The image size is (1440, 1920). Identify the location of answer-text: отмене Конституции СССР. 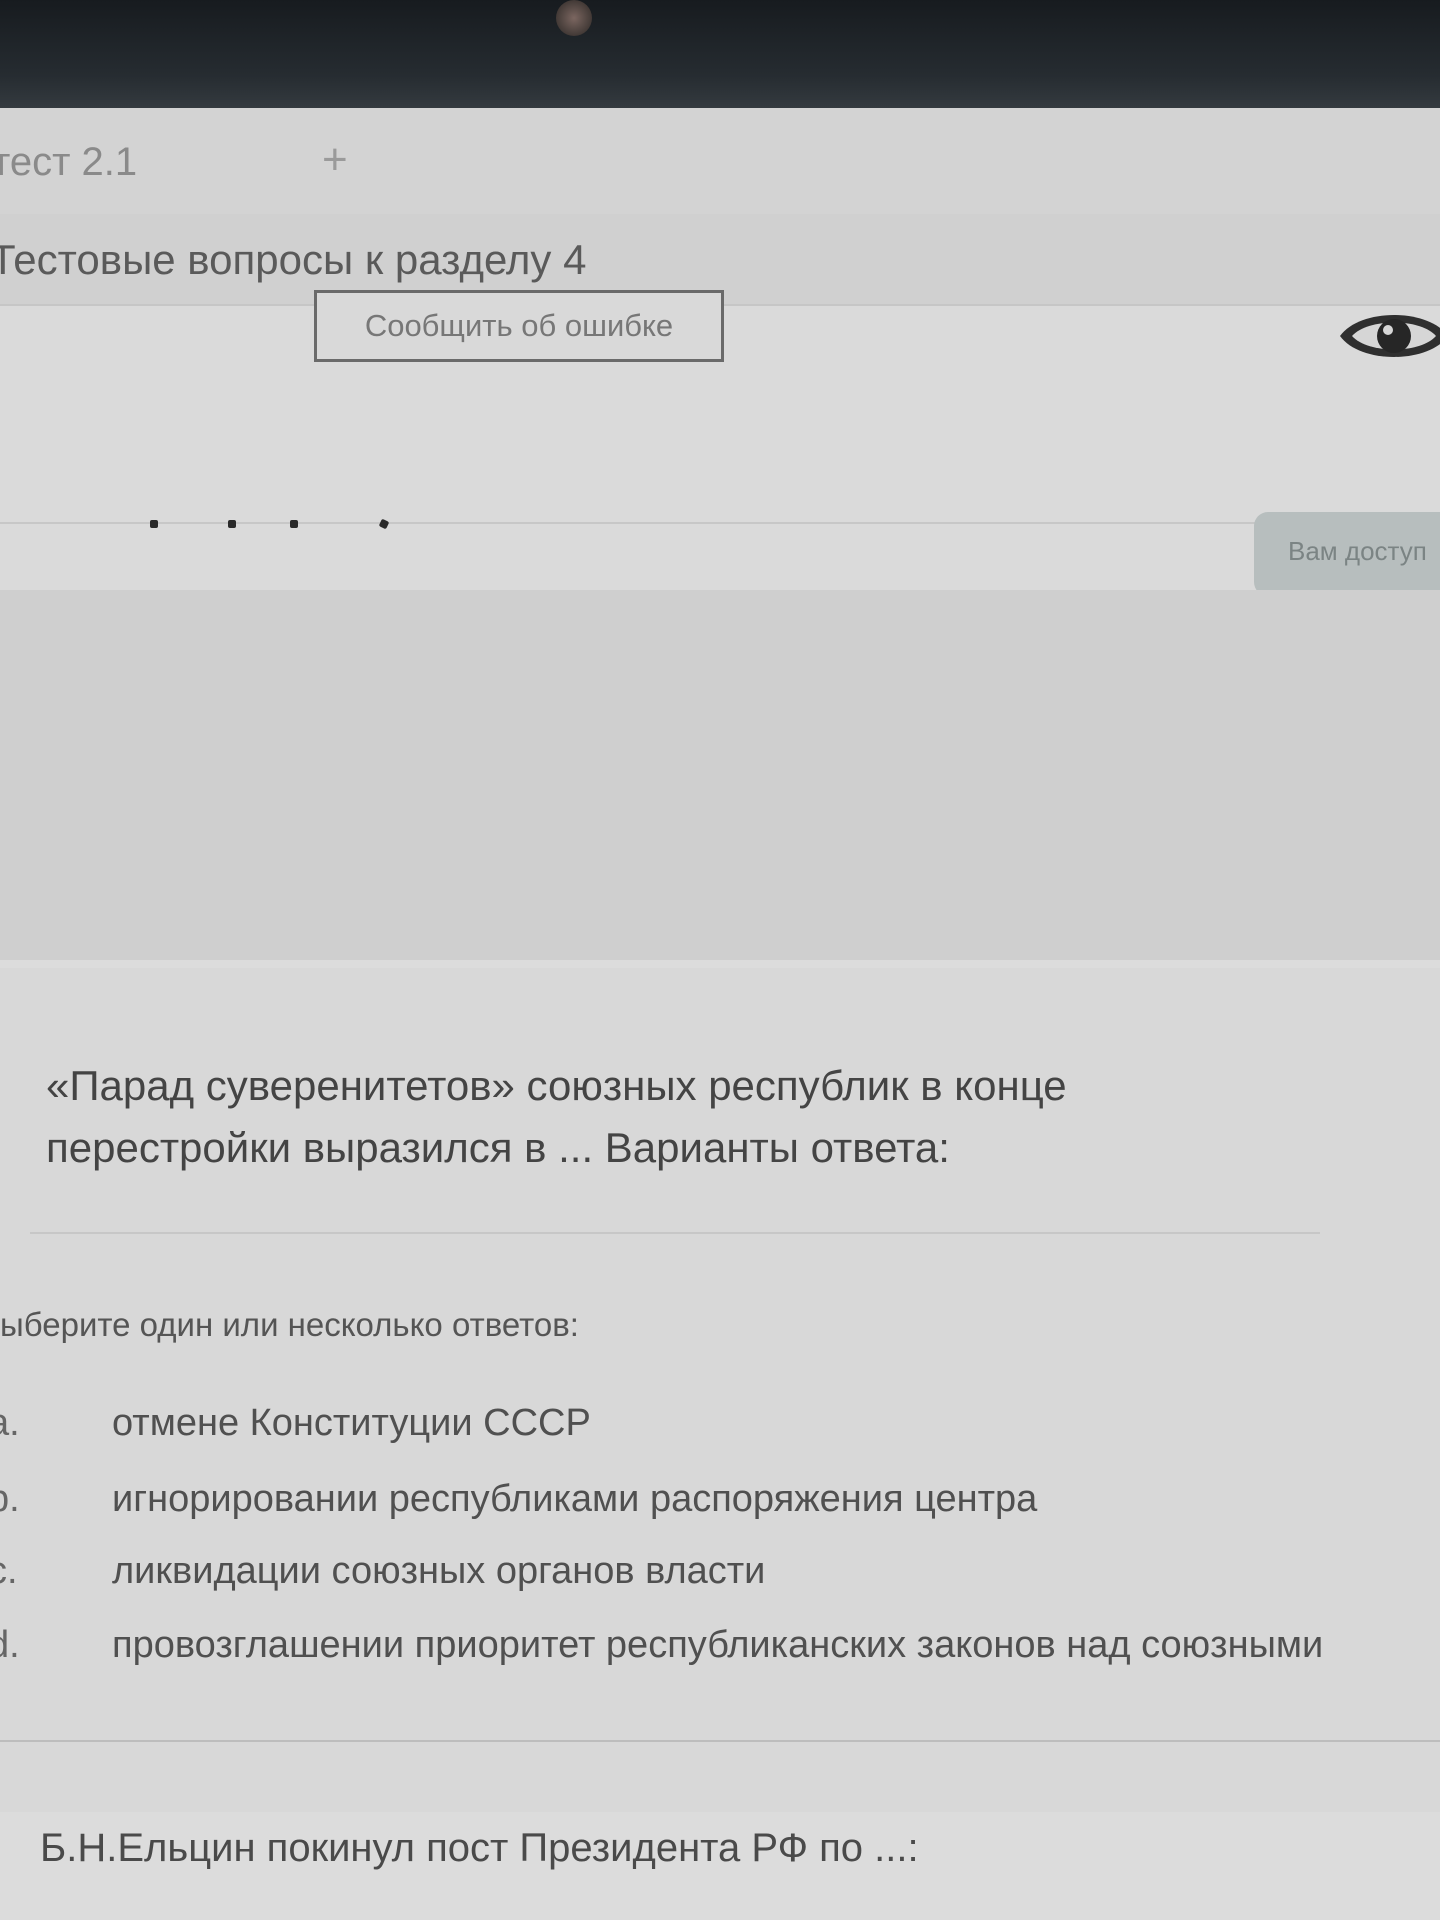
(351, 1423).